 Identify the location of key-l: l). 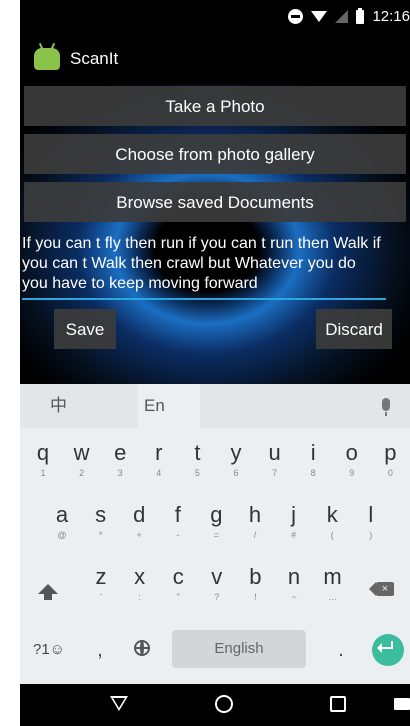
(371, 520).